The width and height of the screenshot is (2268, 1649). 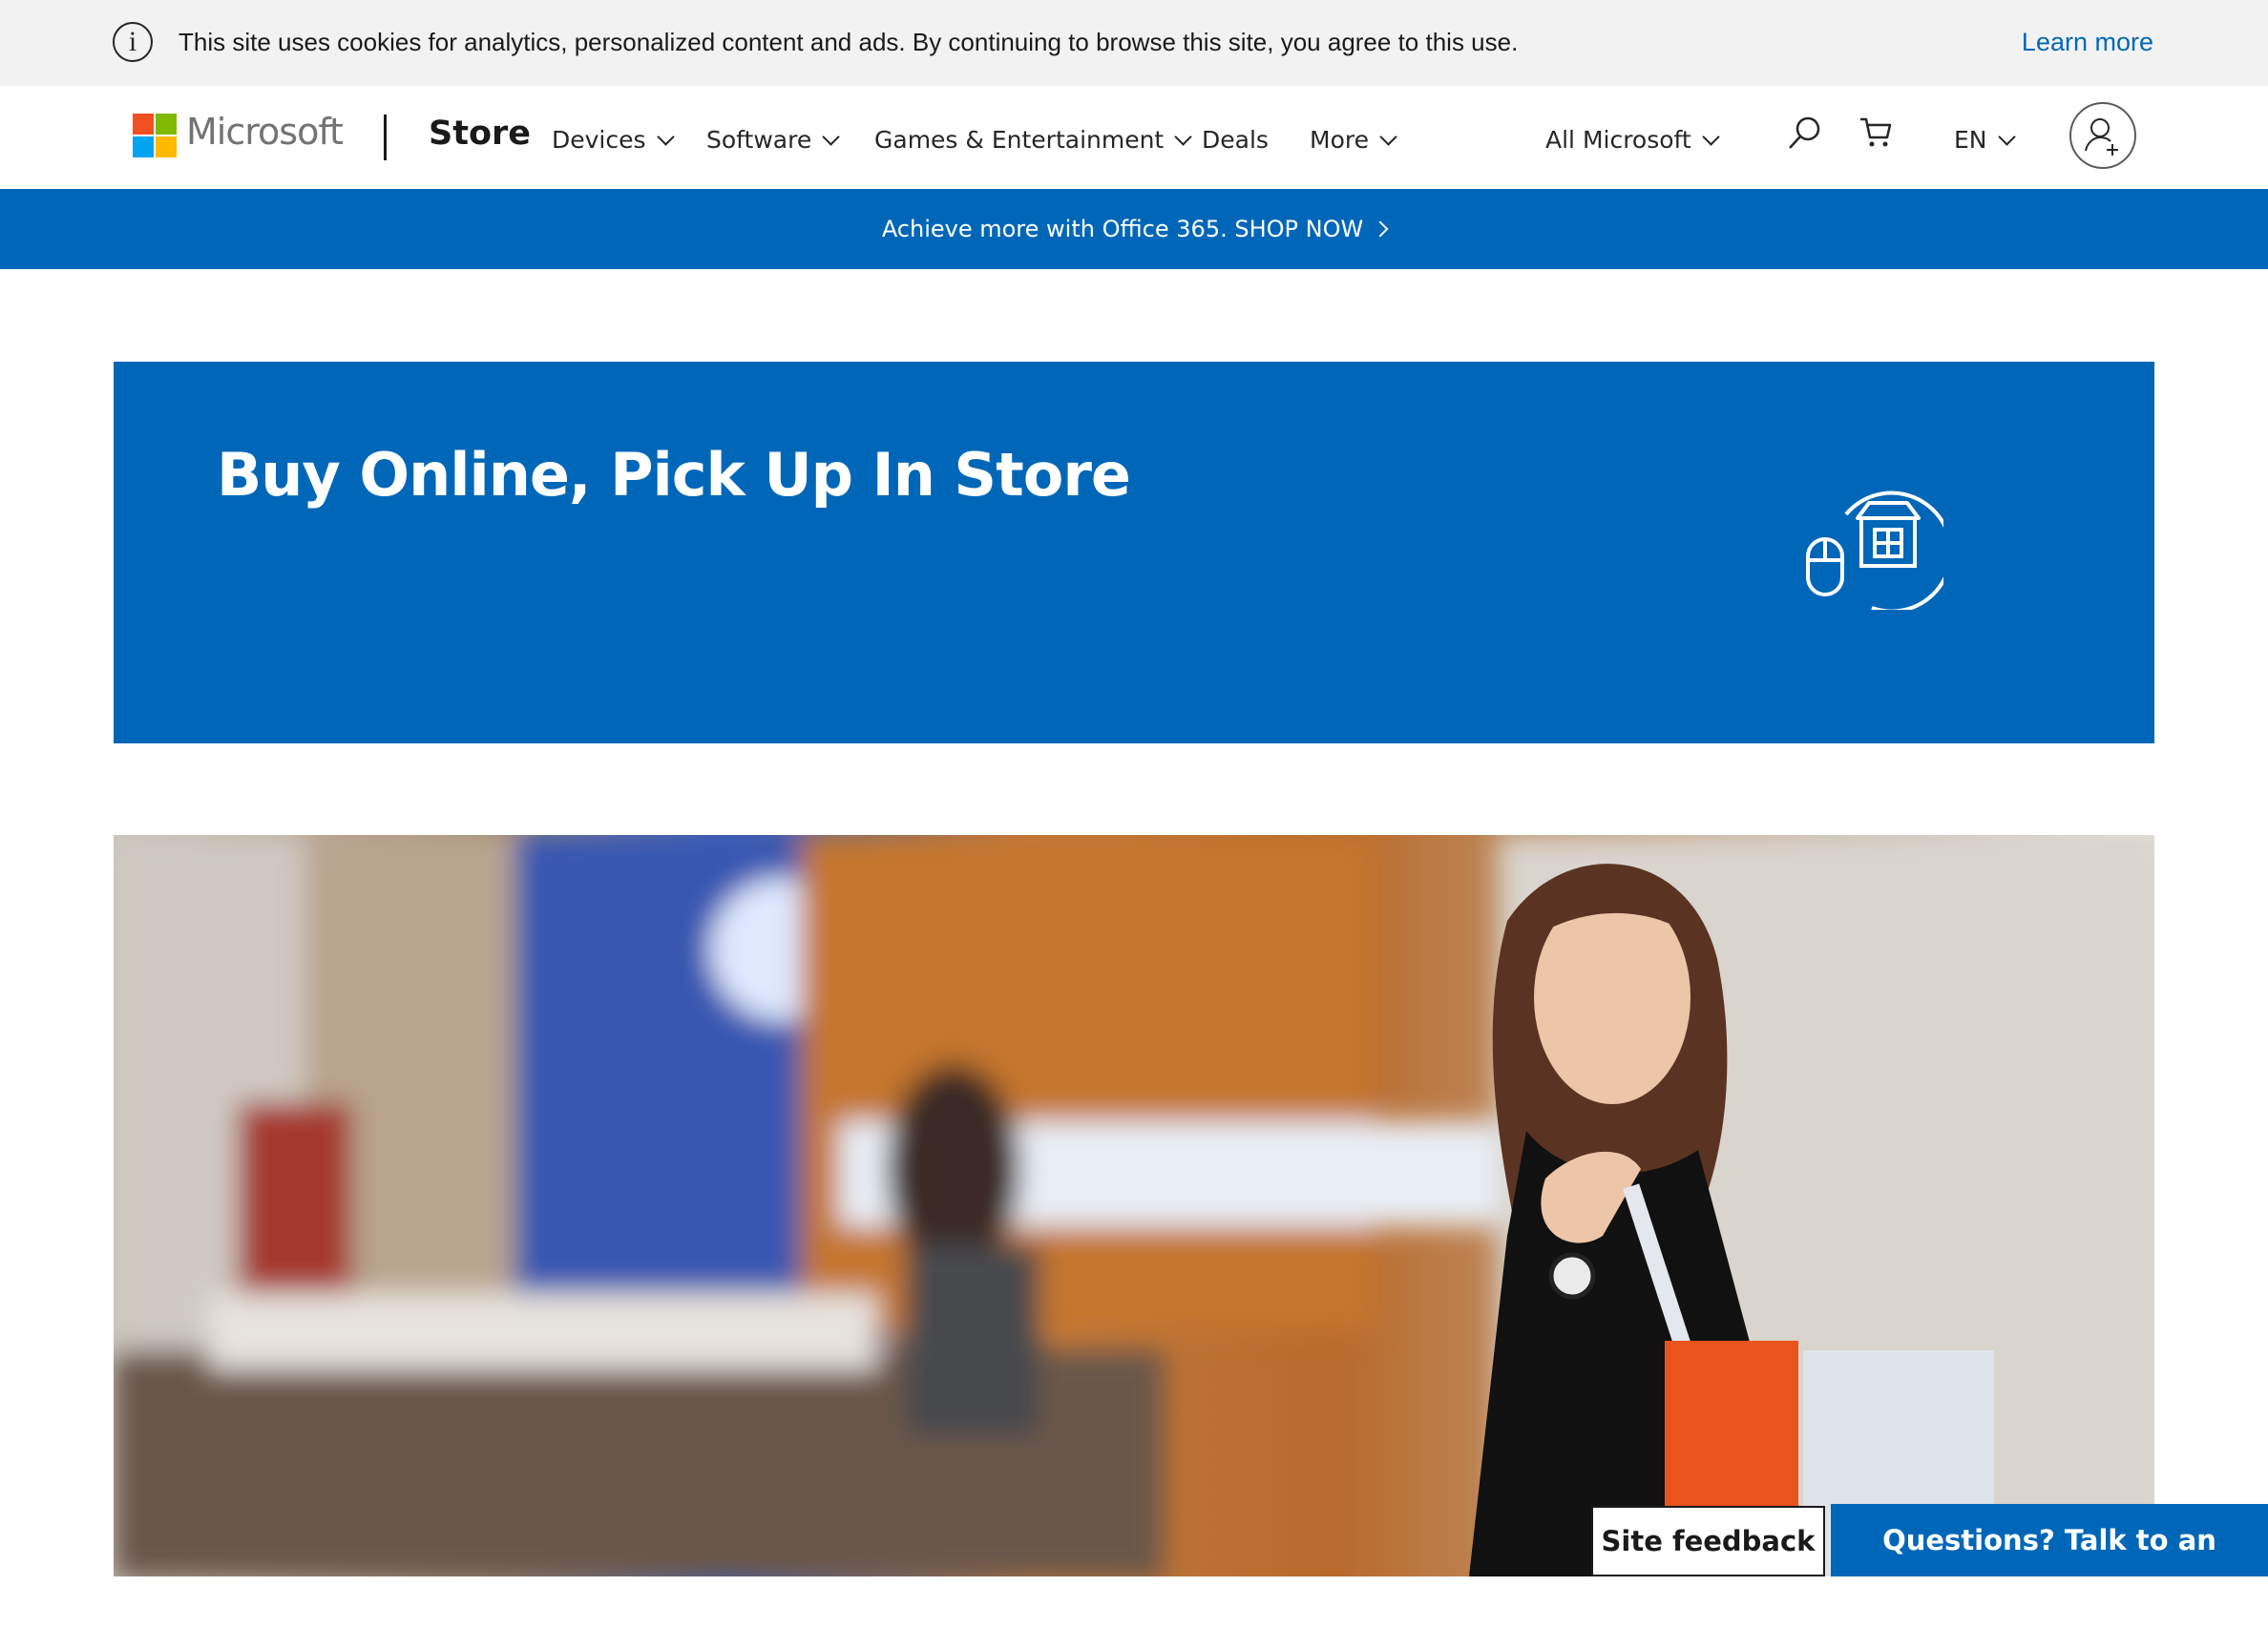 I want to click on learn-more-link: Learn more, so click(x=2087, y=43).